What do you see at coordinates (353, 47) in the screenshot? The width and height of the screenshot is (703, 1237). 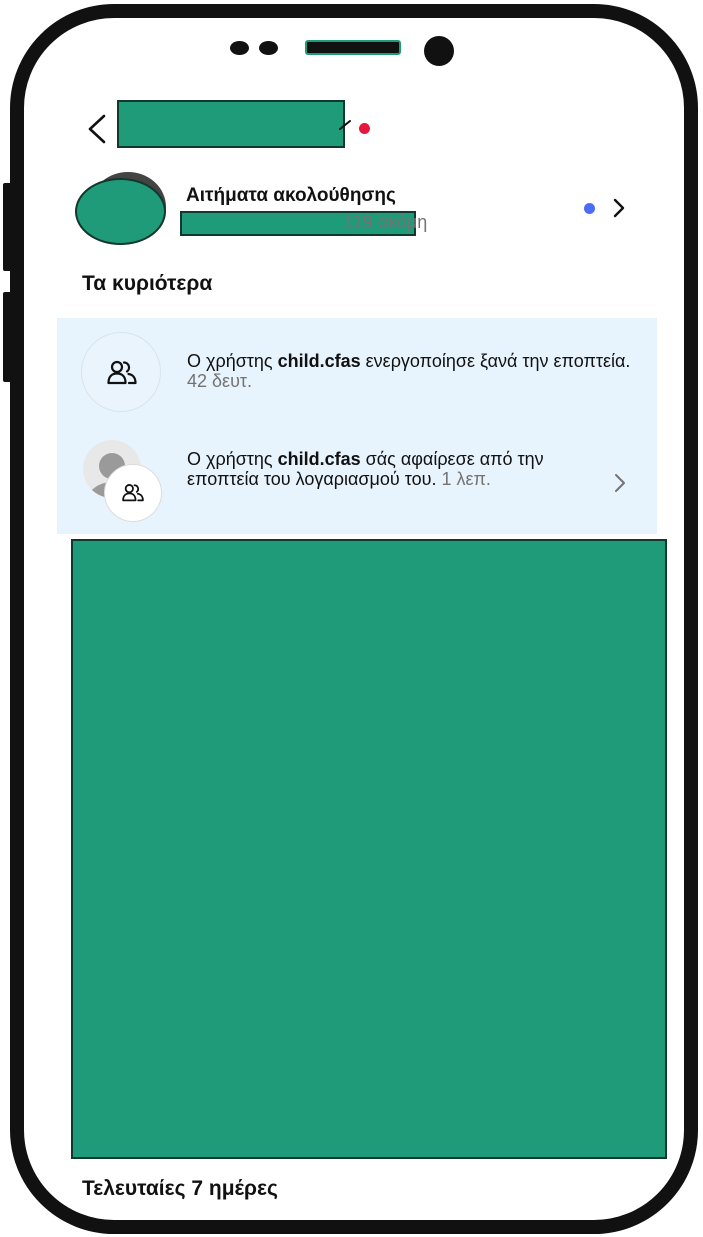 I see `speaker-bar` at bounding box center [353, 47].